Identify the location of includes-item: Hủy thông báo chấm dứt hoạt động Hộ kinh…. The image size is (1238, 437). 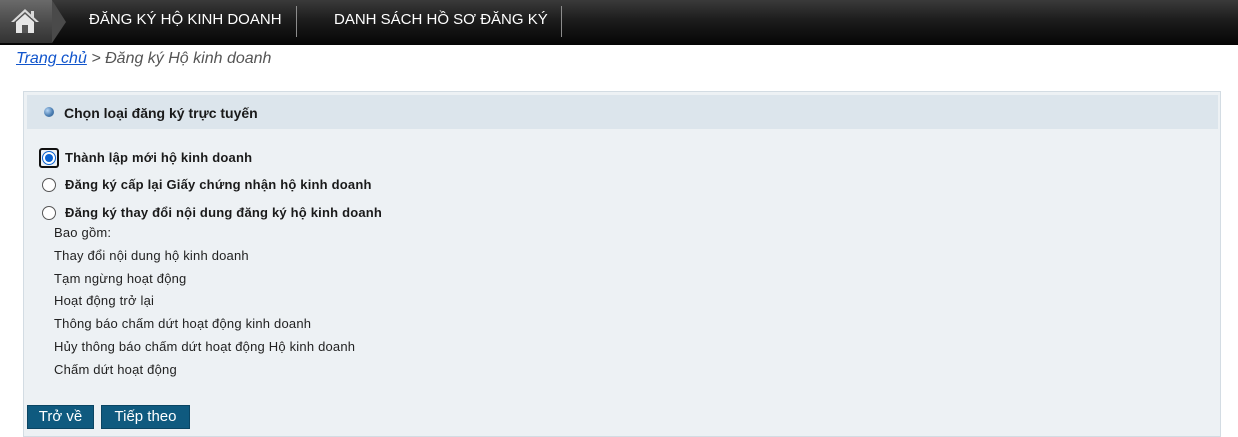
(205, 346).